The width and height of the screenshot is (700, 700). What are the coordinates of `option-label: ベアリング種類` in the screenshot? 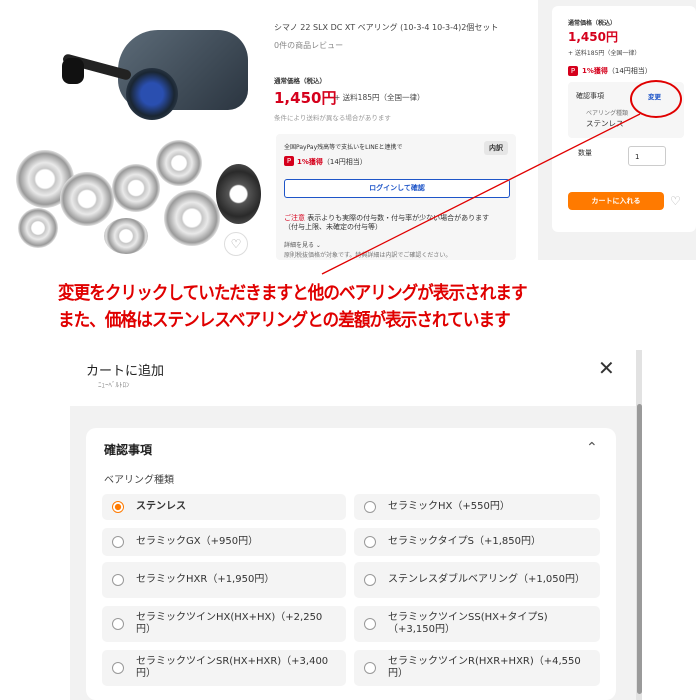 It's located at (139, 480).